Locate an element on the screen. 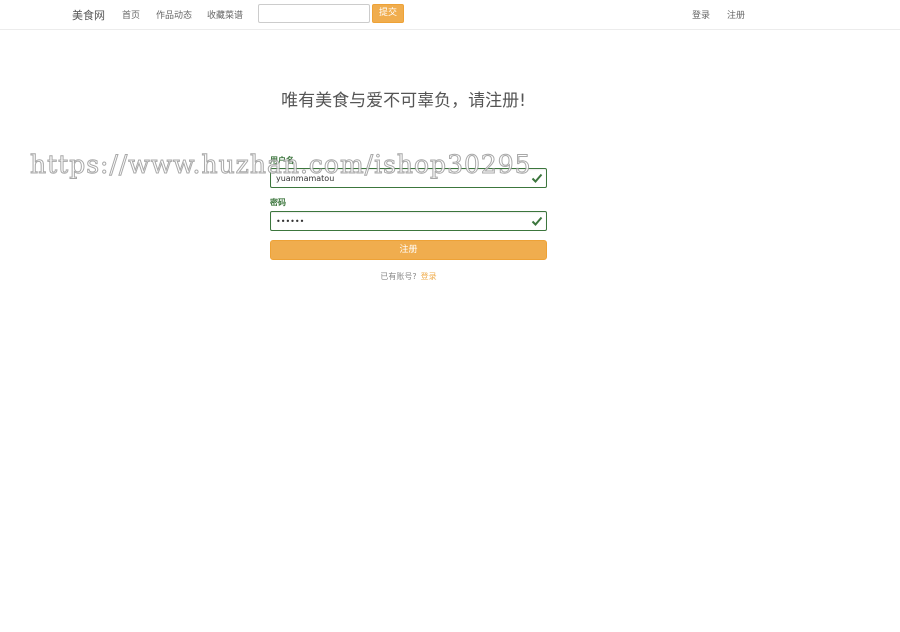  page-title: 唯有美食与爱不可辜负，请注册! is located at coordinates (403, 101).